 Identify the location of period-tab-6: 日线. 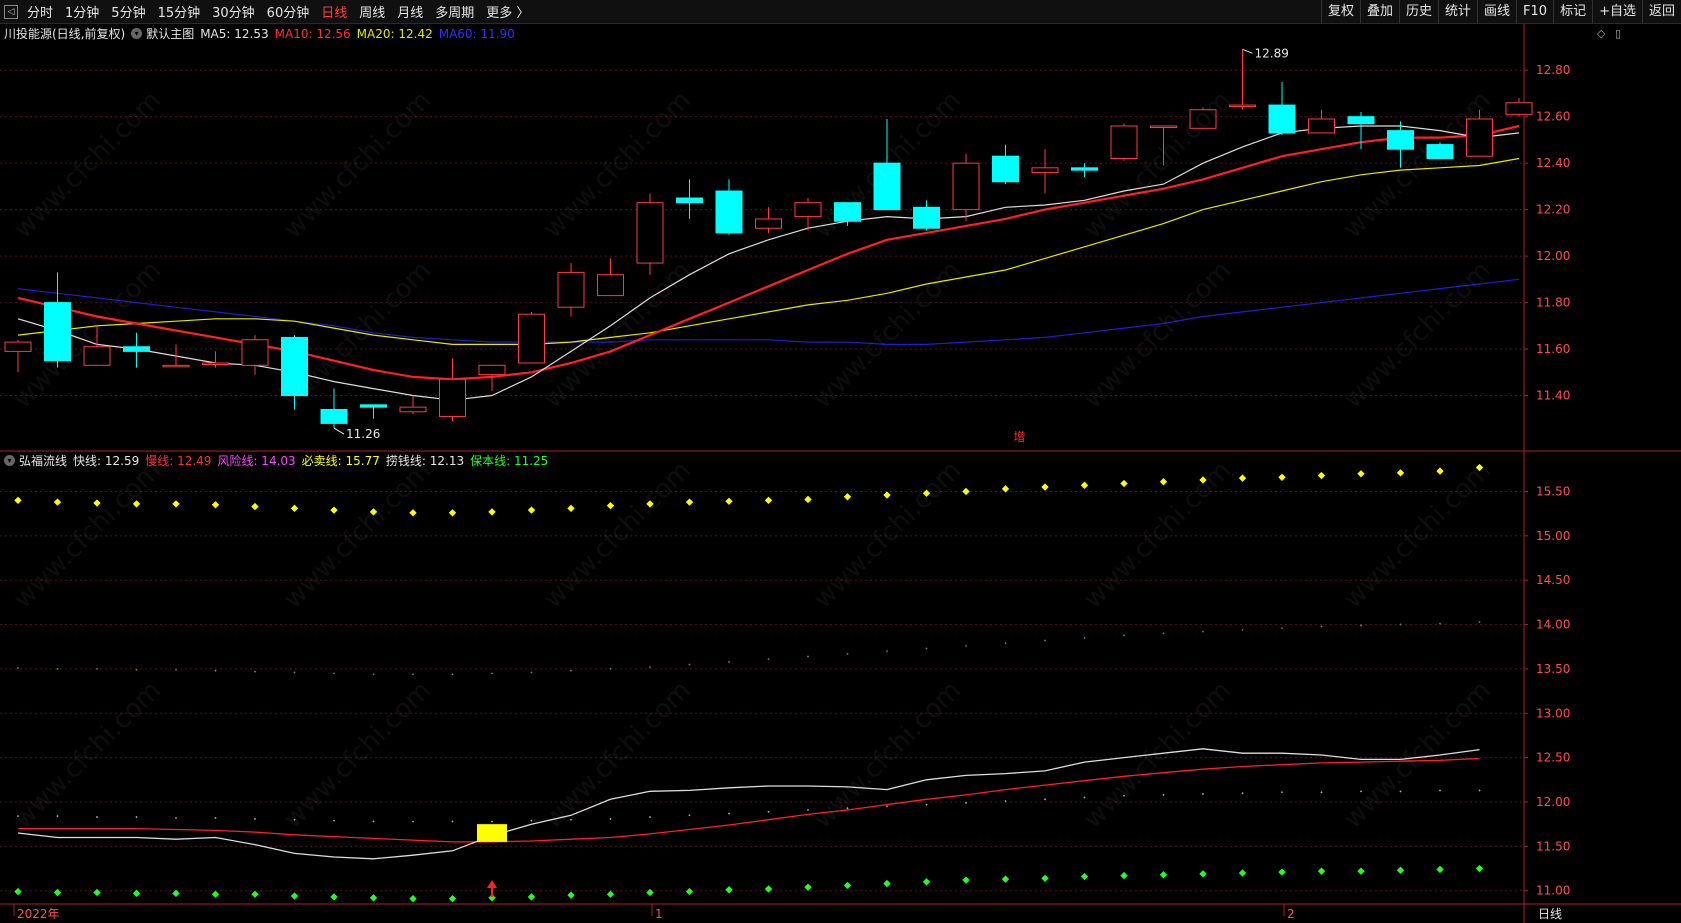
(334, 11).